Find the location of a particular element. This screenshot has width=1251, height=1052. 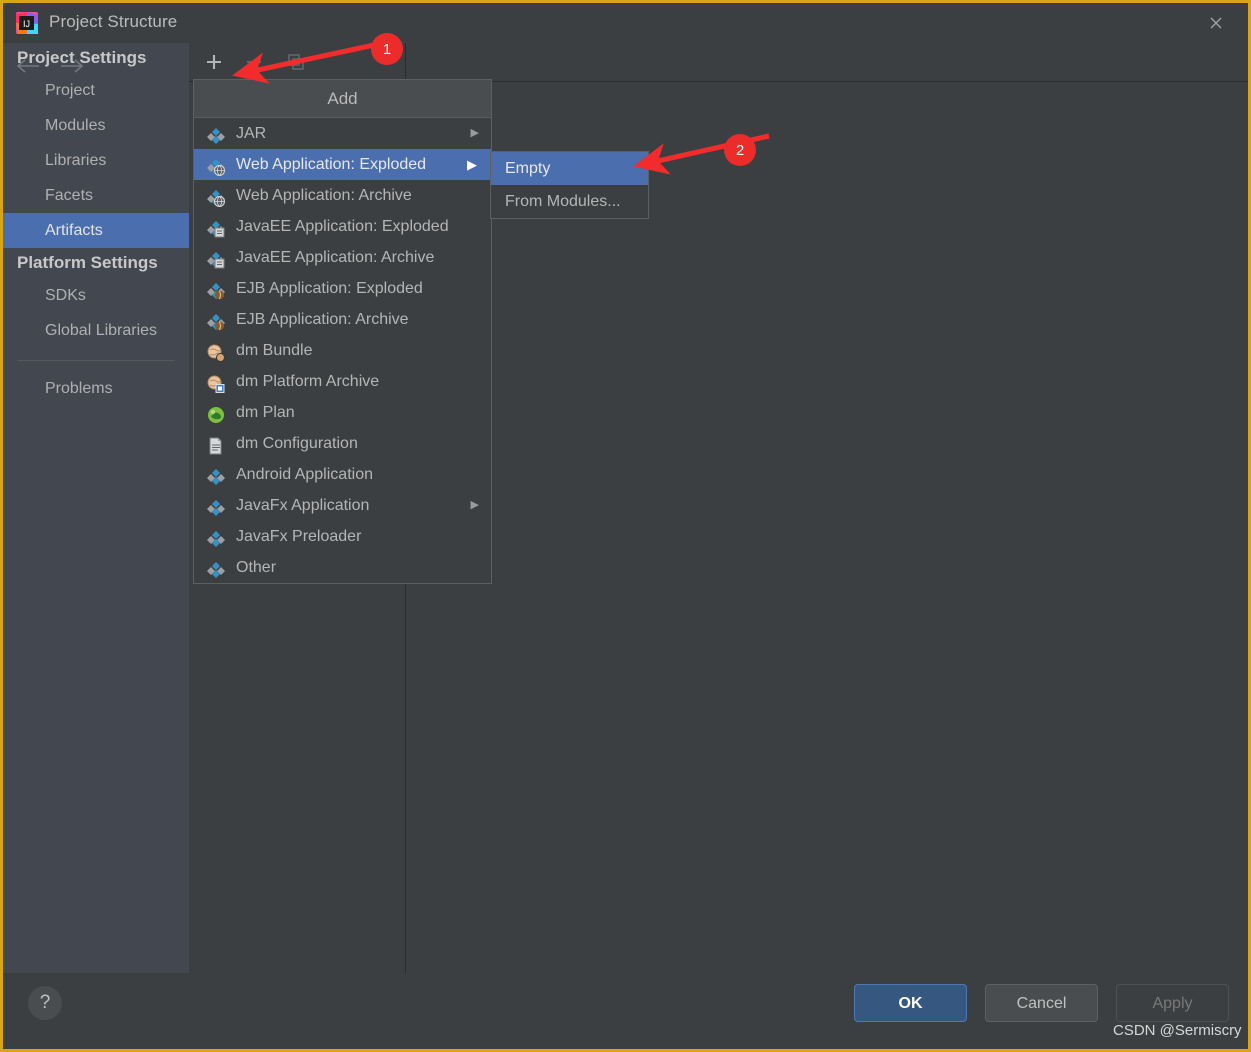

close-icon is located at coordinates (1216, 23).